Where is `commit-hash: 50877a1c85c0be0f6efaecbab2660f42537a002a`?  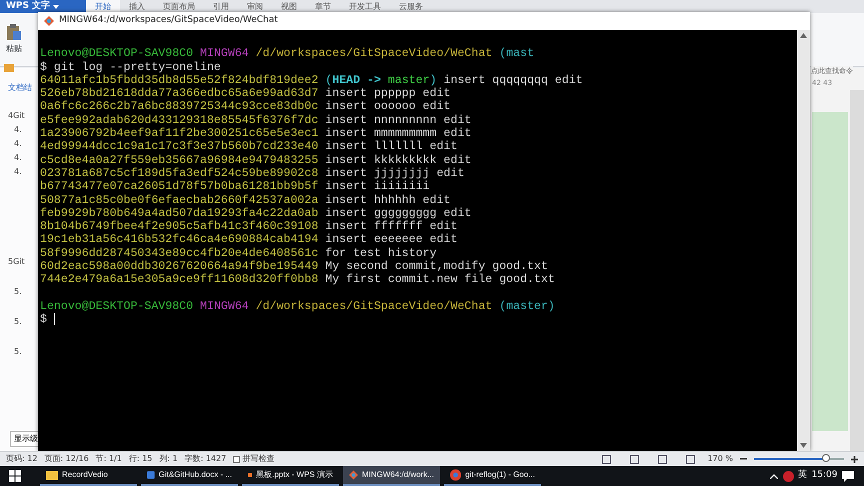
commit-hash: 50877a1c85c0be0f6efaecbab2660f42537a002a is located at coordinates (179, 200).